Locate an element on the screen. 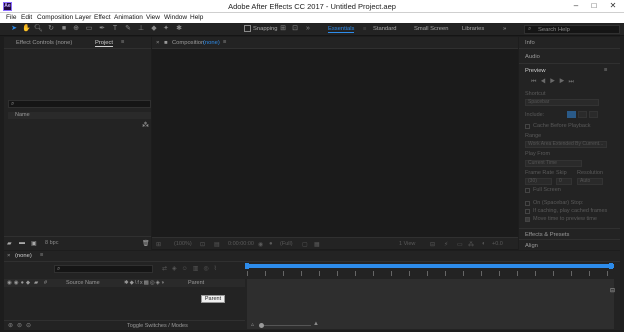 The image size is (624, 332). timeline-tab: (none) is located at coordinates (23, 256).